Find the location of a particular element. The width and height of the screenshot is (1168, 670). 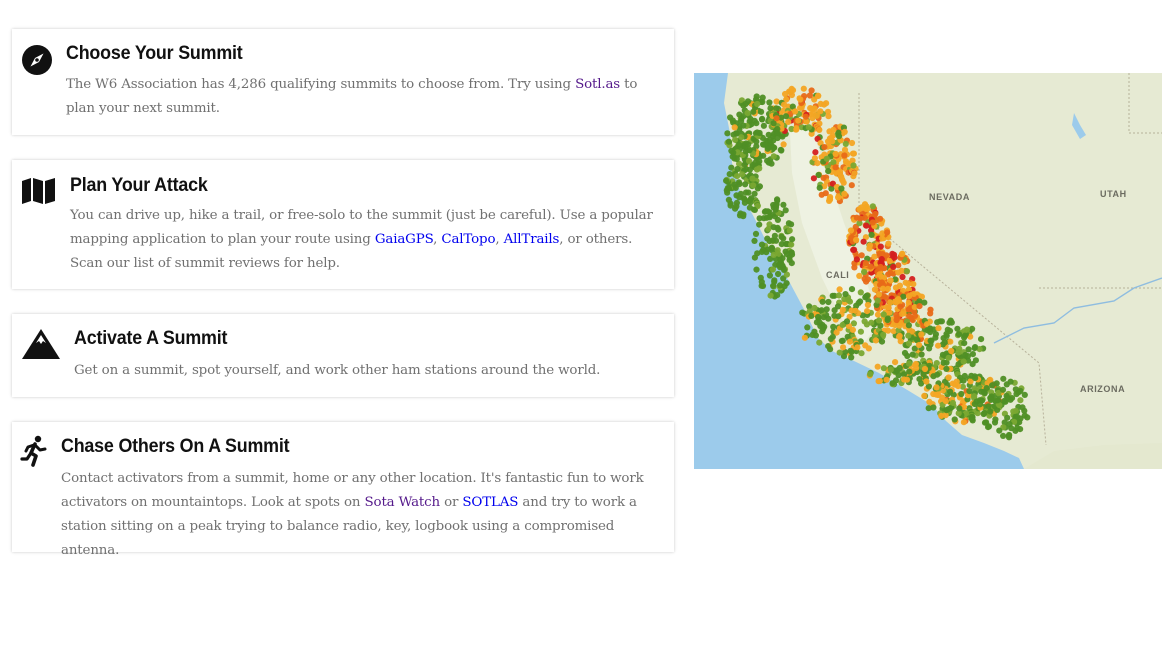

sota-watch-link: Sota Watch is located at coordinates (403, 502).